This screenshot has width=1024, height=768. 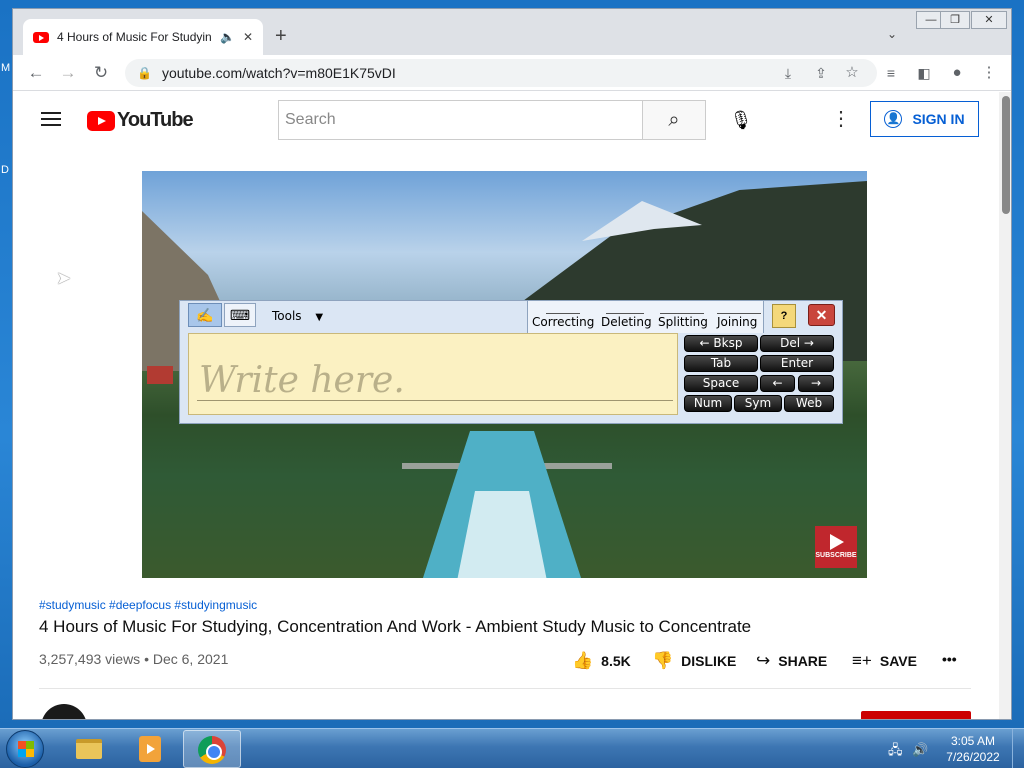 I want to click on writing-area: Write here., so click(x=433, y=374).